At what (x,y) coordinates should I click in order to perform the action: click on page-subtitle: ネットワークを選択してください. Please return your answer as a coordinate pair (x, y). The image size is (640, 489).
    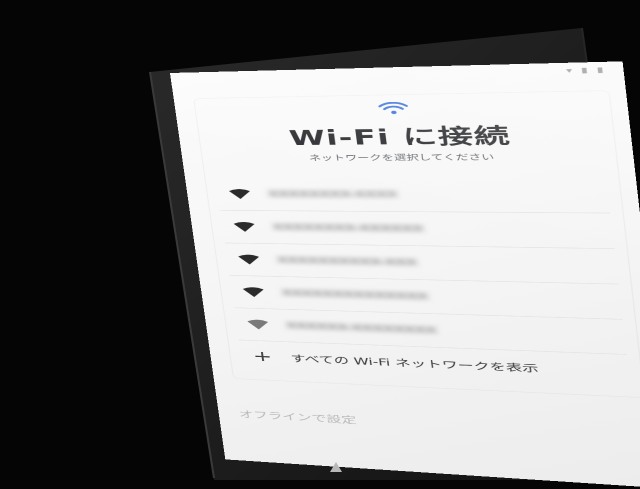
    Looking at the image, I should click on (401, 157).